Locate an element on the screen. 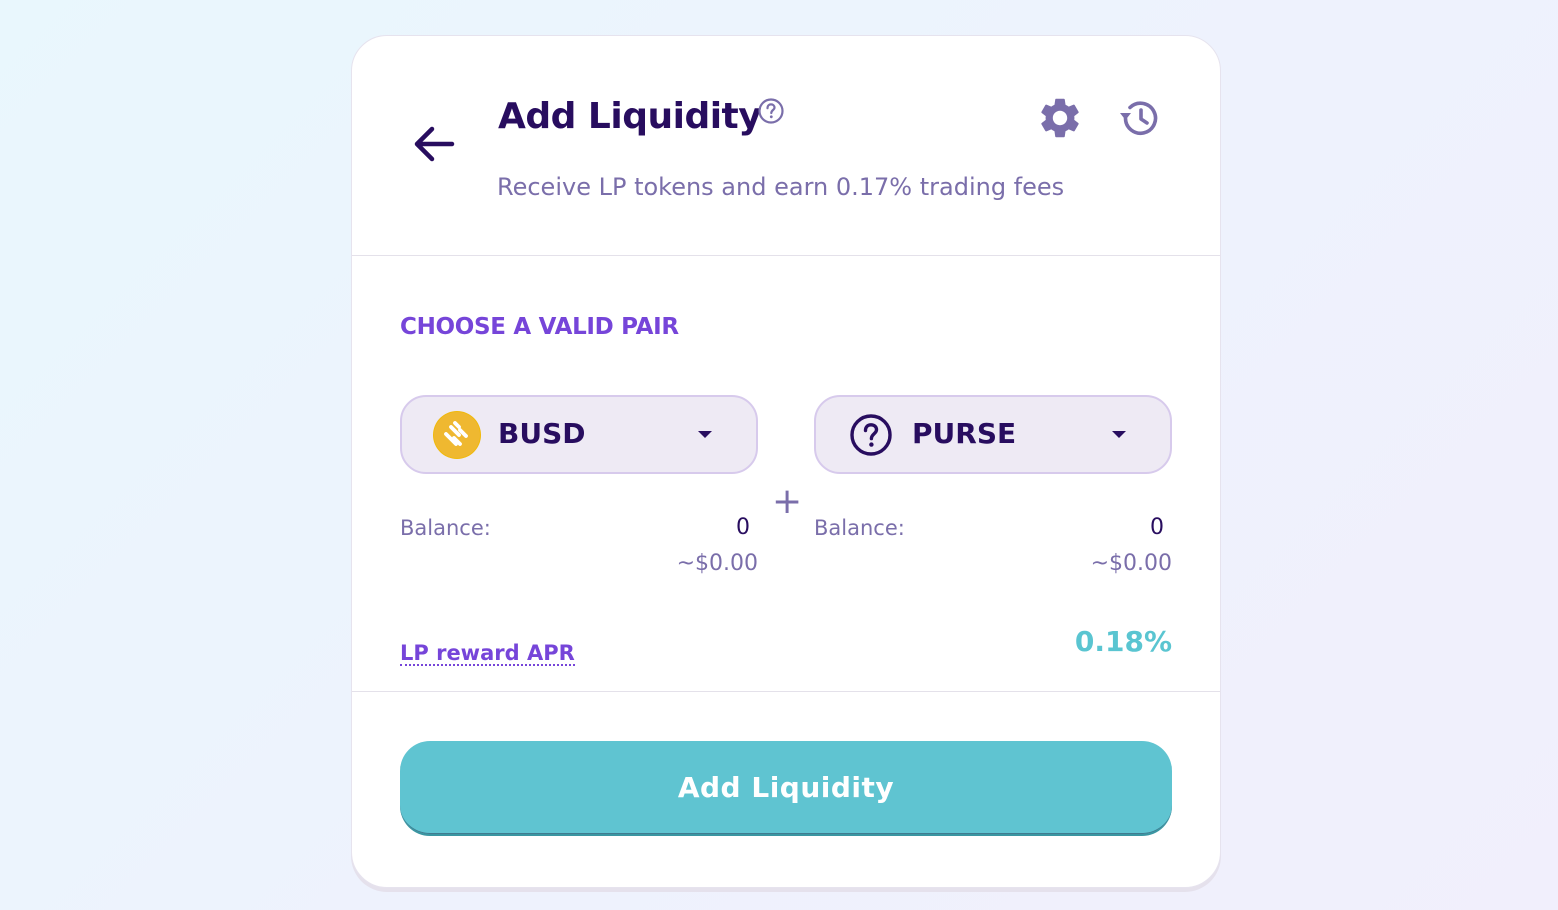 Image resolution: width=1558 pixels, height=910 pixels. token-b-usd-value: ~$0.00 is located at coordinates (1131, 563).